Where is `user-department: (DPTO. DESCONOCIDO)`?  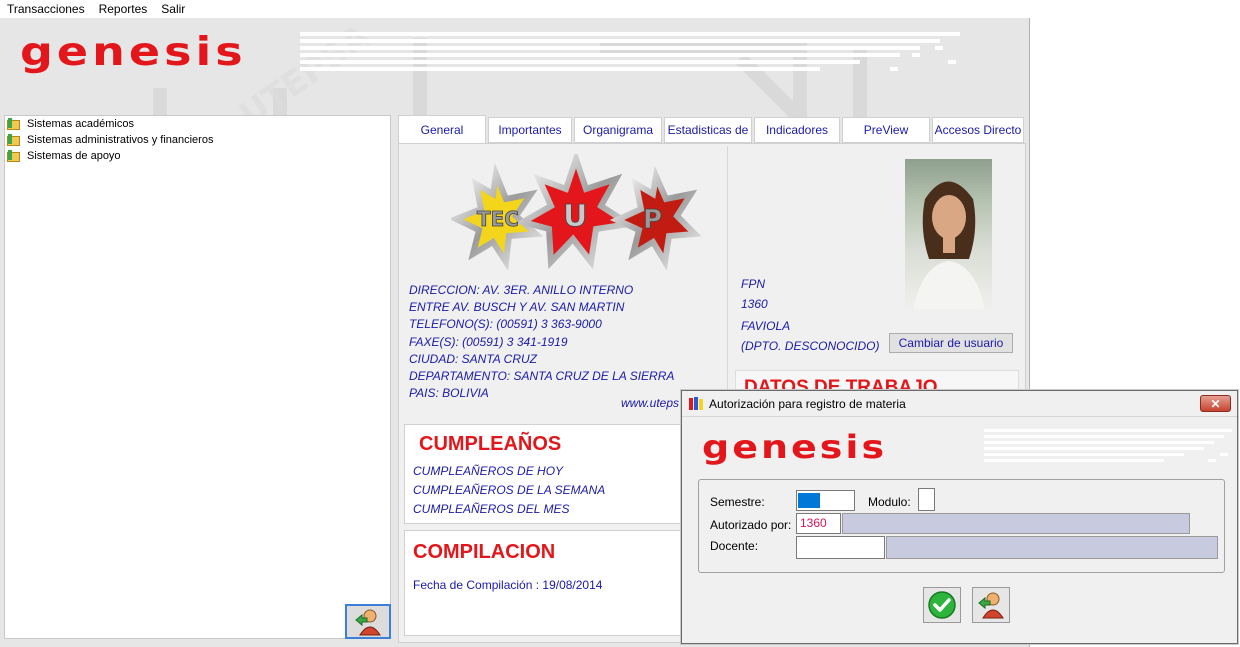
user-department: (DPTO. DESCONOCIDO) is located at coordinates (810, 346).